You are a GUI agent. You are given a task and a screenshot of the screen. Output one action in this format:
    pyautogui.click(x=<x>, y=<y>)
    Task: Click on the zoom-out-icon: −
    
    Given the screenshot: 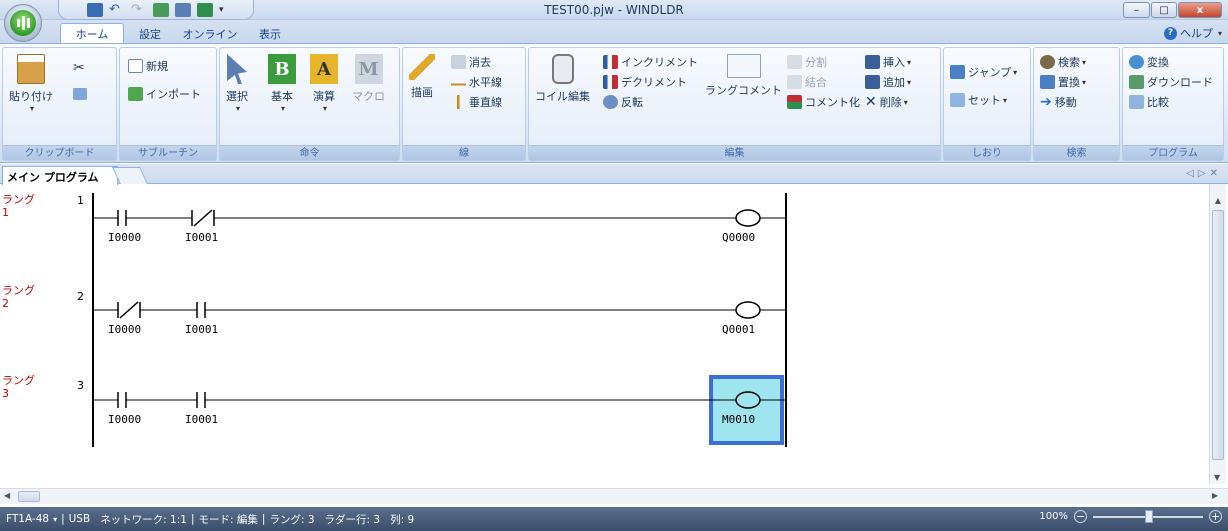 What is the action you would take?
    pyautogui.click(x=1080, y=516)
    